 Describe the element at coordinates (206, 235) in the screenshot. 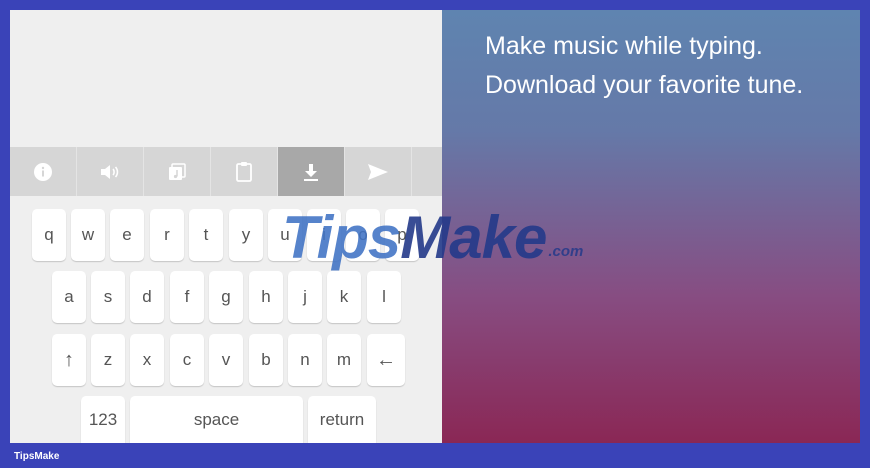

I see `key-t: t` at that location.